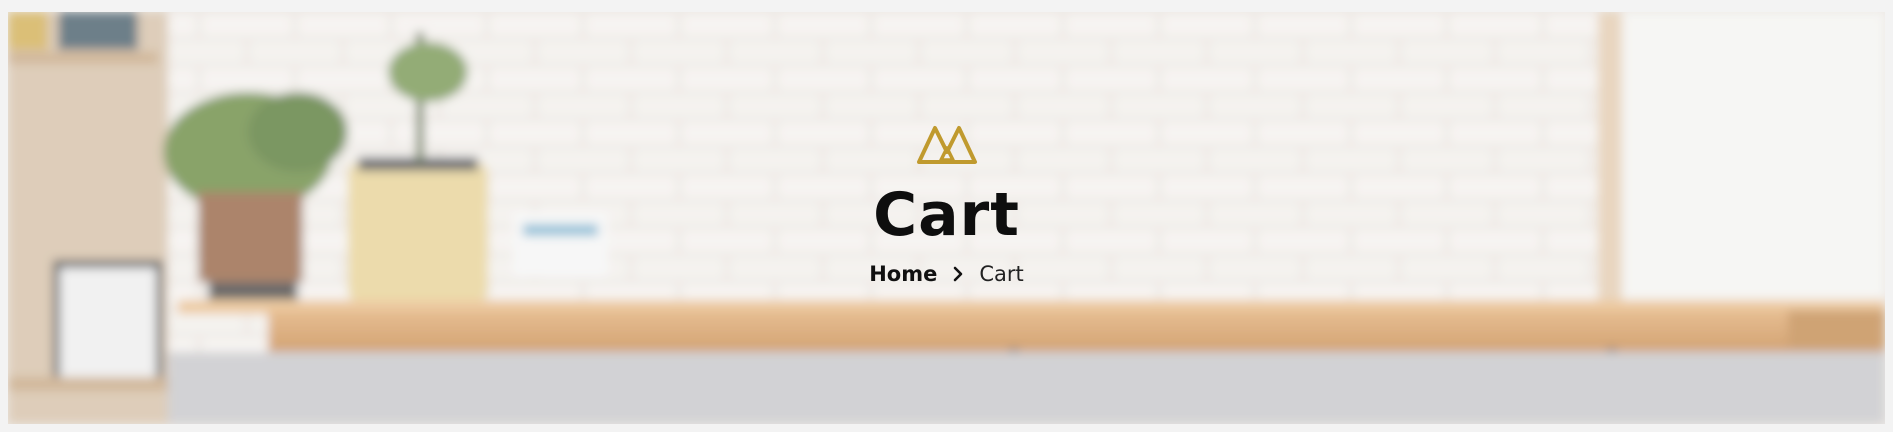 Image resolution: width=1893 pixels, height=432 pixels. What do you see at coordinates (1001, 274) in the screenshot?
I see `breadcrumb-current-page: Cart` at bounding box center [1001, 274].